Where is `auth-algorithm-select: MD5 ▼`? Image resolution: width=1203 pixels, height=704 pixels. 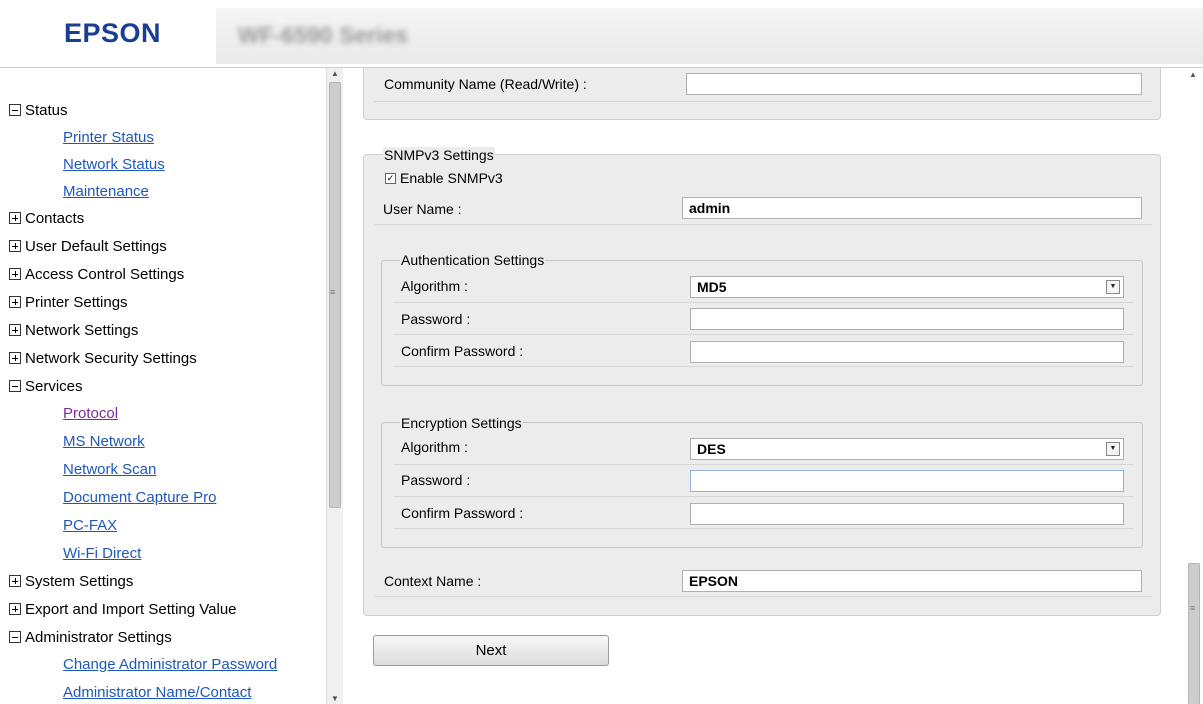 auth-algorithm-select: MD5 ▼ is located at coordinates (907, 287).